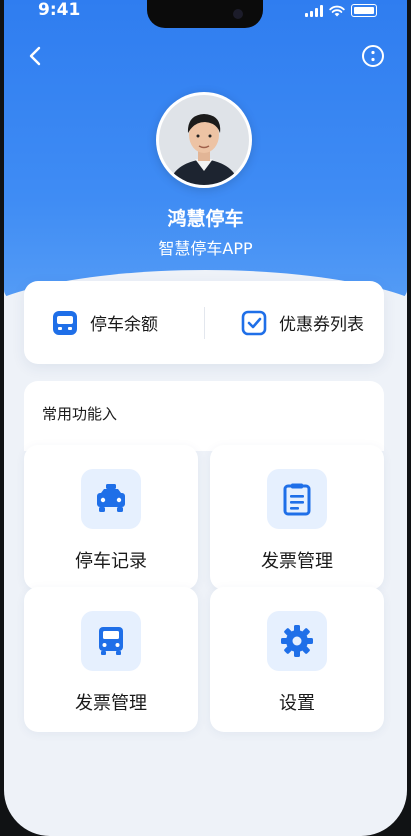  I want to click on coupon-list-label: 优惠券列表, so click(321, 325).